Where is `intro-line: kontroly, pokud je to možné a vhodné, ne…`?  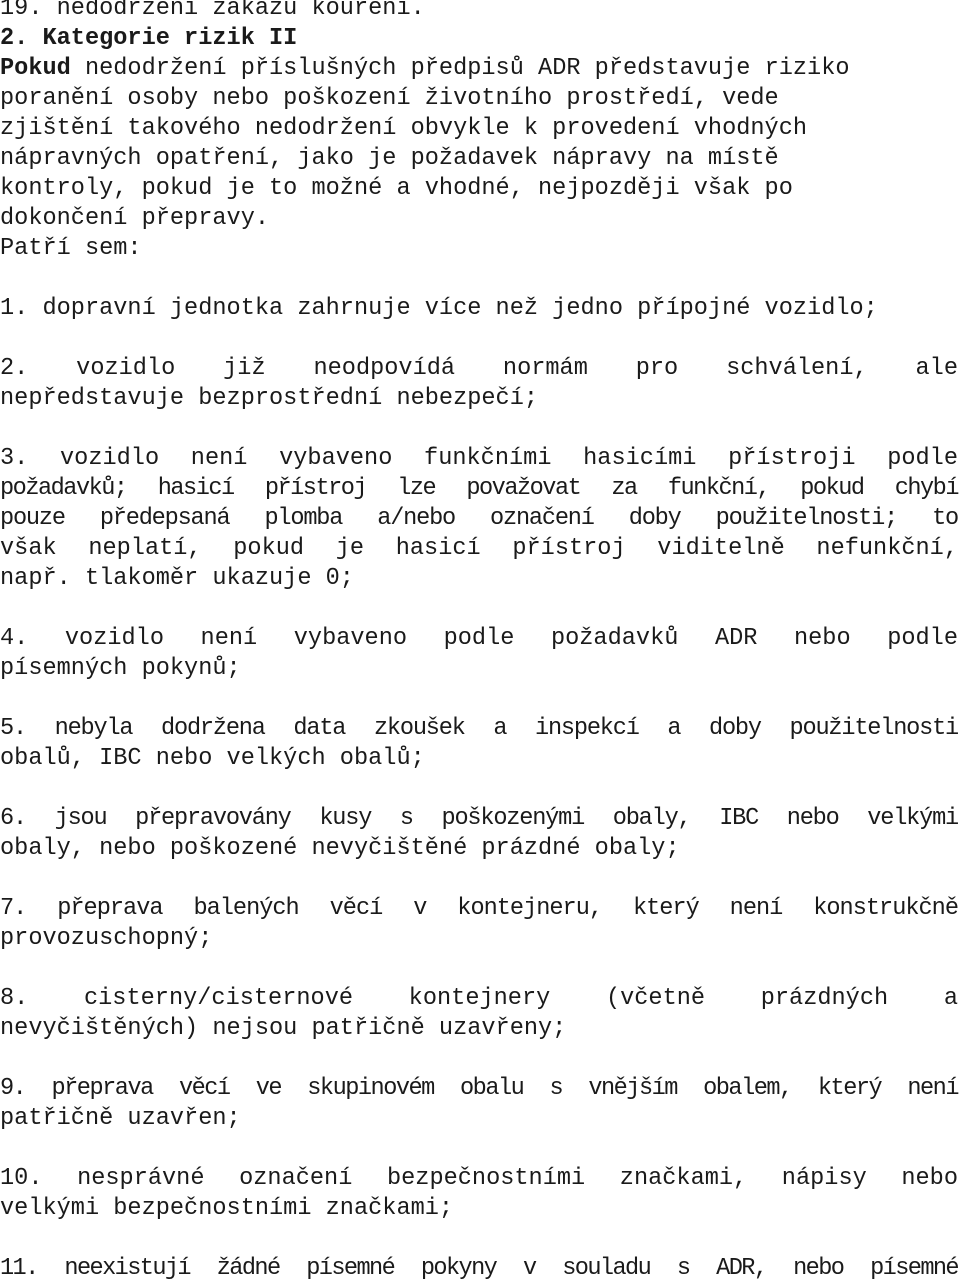 intro-line: kontroly, pokud je to možné a vhodné, ne… is located at coordinates (396, 188).